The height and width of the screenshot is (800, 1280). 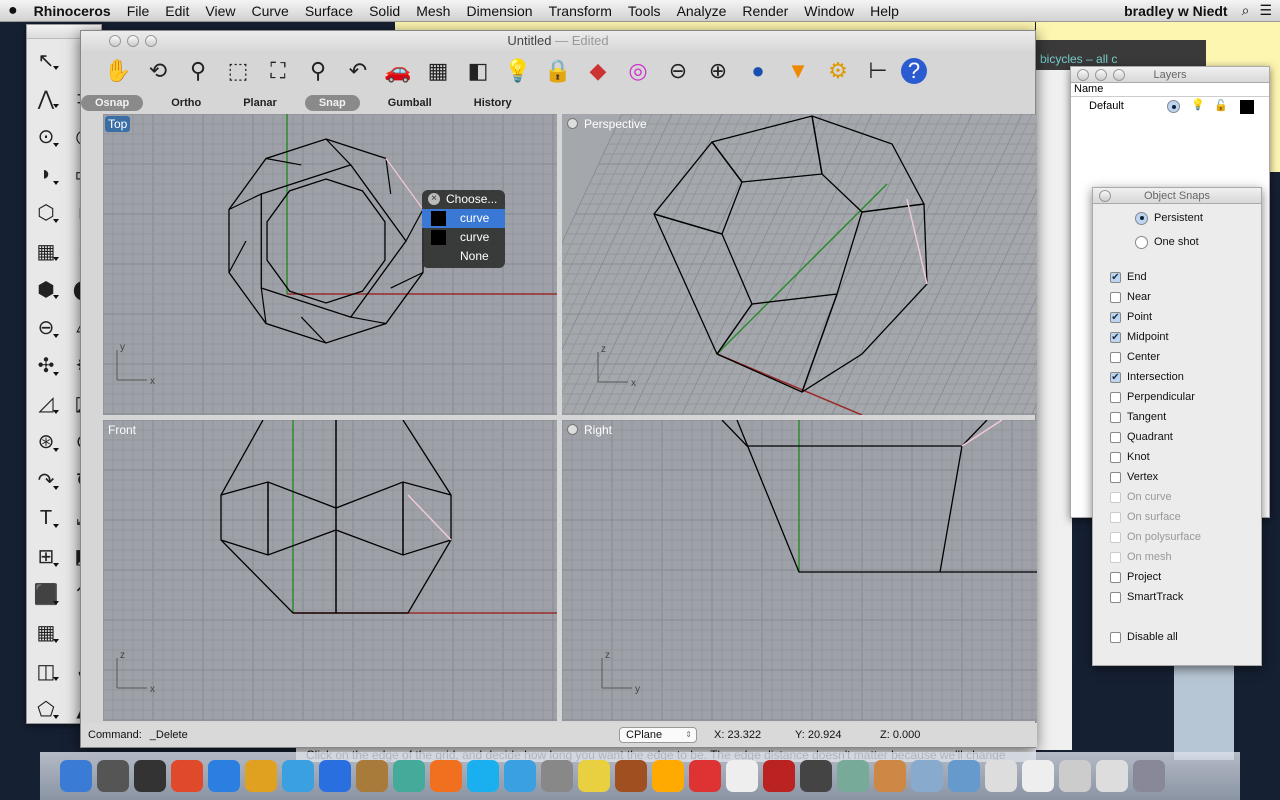 I want to click on layer-color-swatch, so click(x=1247, y=107).